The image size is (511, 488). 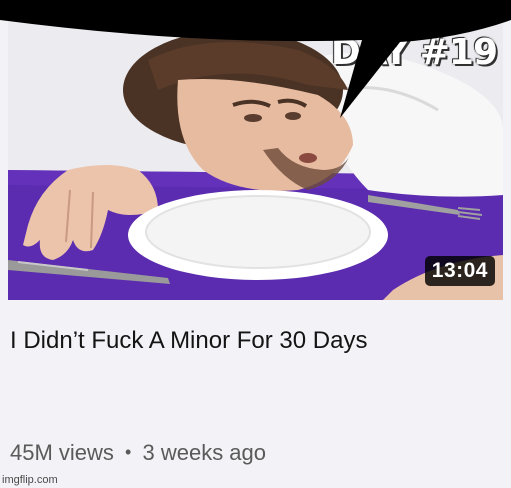 What do you see at coordinates (459, 271) in the screenshot?
I see `duration-badge: 13:04` at bounding box center [459, 271].